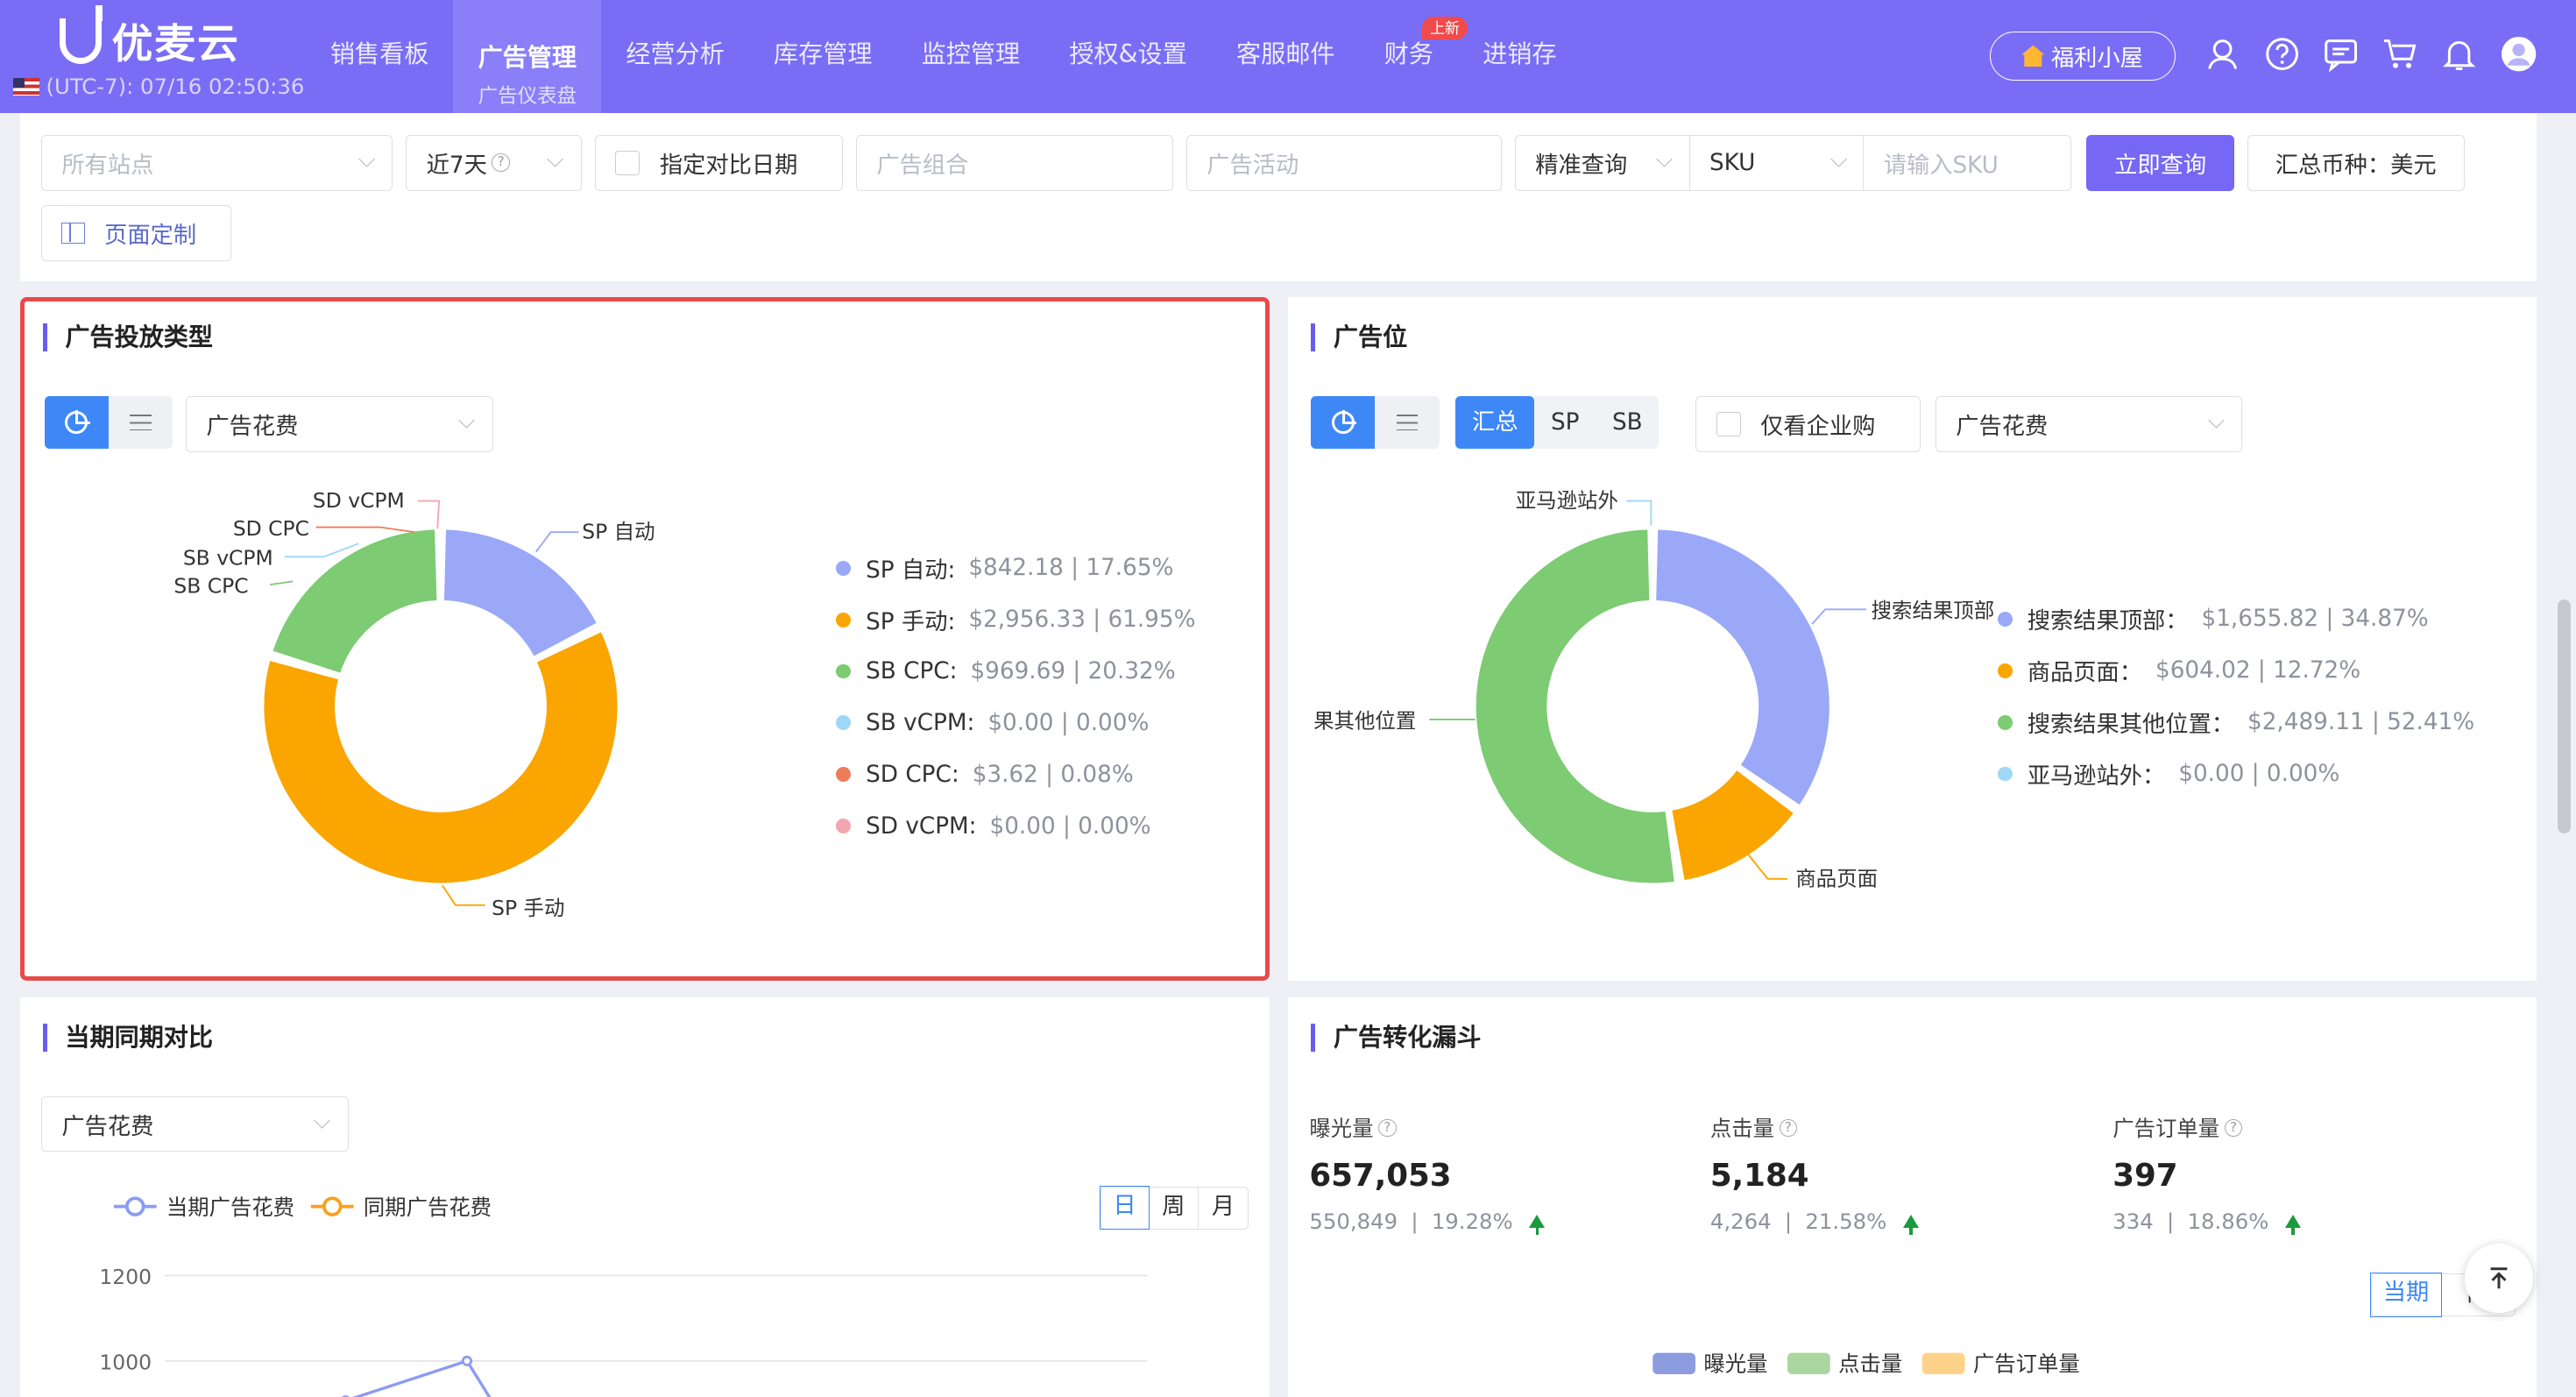 This screenshot has width=2576, height=1397. What do you see at coordinates (2282, 54) in the screenshot?
I see `help-icon` at bounding box center [2282, 54].